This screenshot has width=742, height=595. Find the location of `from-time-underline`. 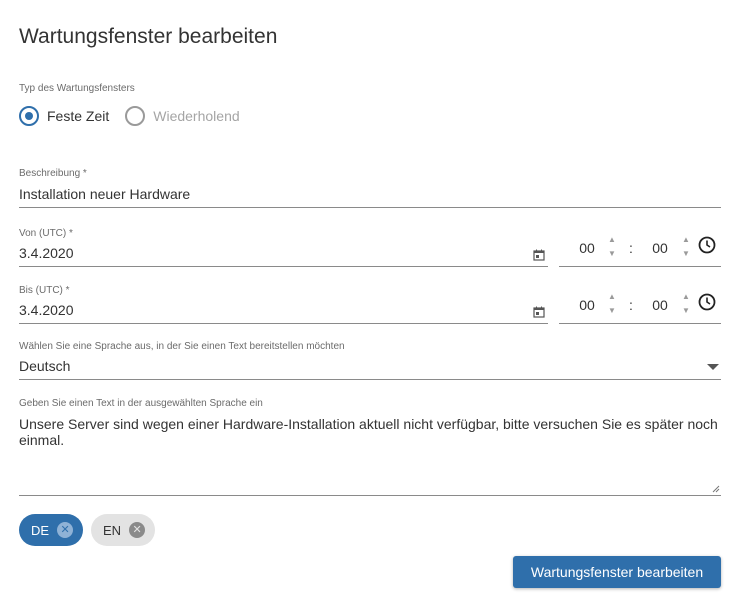

from-time-underline is located at coordinates (640, 266).